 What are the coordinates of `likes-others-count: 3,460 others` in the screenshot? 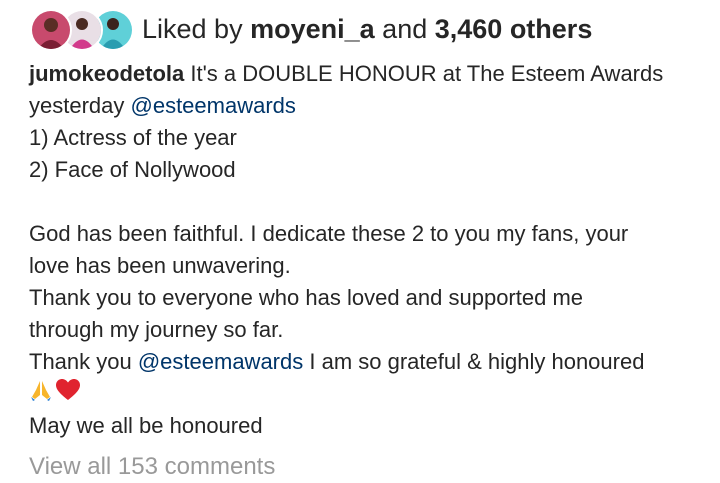 It's located at (514, 29).